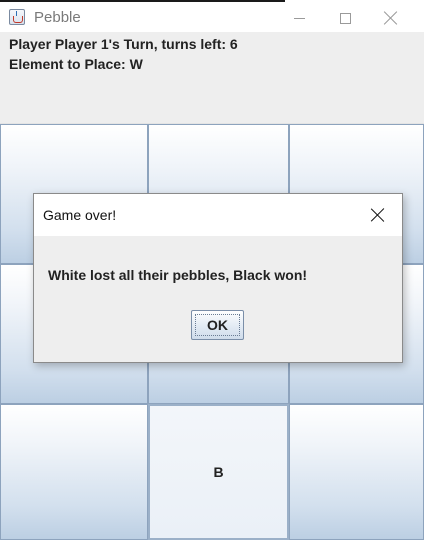  What do you see at coordinates (80, 215) in the screenshot?
I see `dialog-title: Game over!` at bounding box center [80, 215].